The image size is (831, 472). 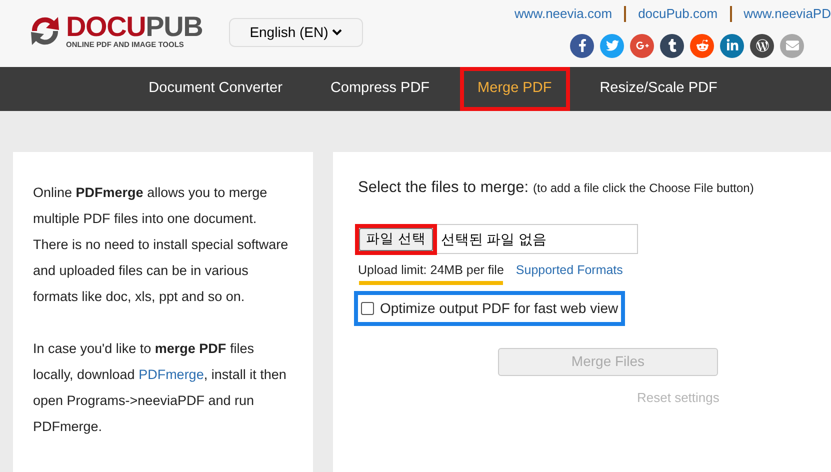 What do you see at coordinates (672, 46) in the screenshot?
I see `tumblr-icon` at bounding box center [672, 46].